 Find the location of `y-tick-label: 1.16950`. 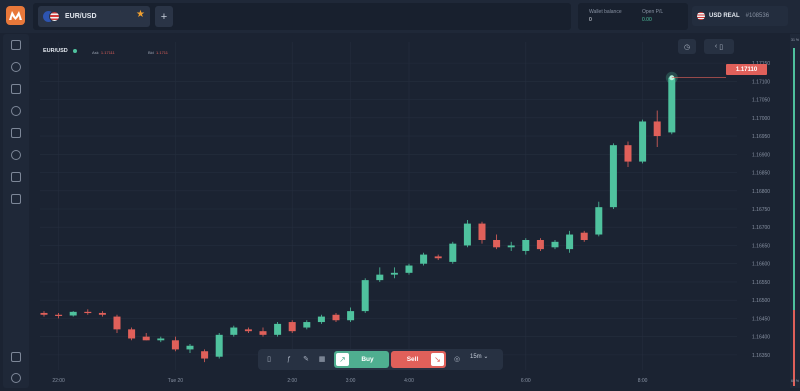

y-tick-label: 1.16950 is located at coordinates (761, 137).